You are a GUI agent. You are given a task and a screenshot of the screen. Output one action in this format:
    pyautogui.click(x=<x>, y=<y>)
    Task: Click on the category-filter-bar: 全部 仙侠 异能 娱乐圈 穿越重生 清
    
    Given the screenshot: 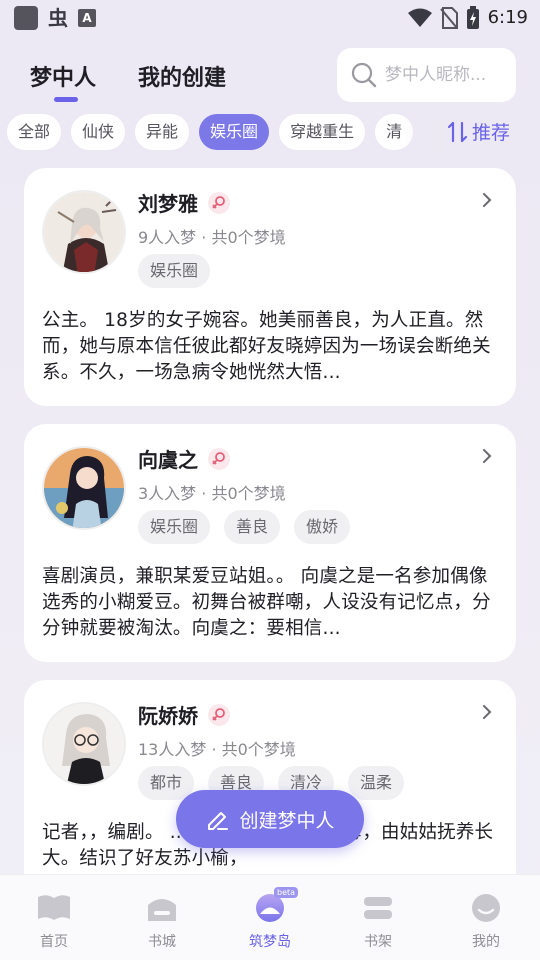 What is the action you would take?
    pyautogui.click(x=223, y=133)
    